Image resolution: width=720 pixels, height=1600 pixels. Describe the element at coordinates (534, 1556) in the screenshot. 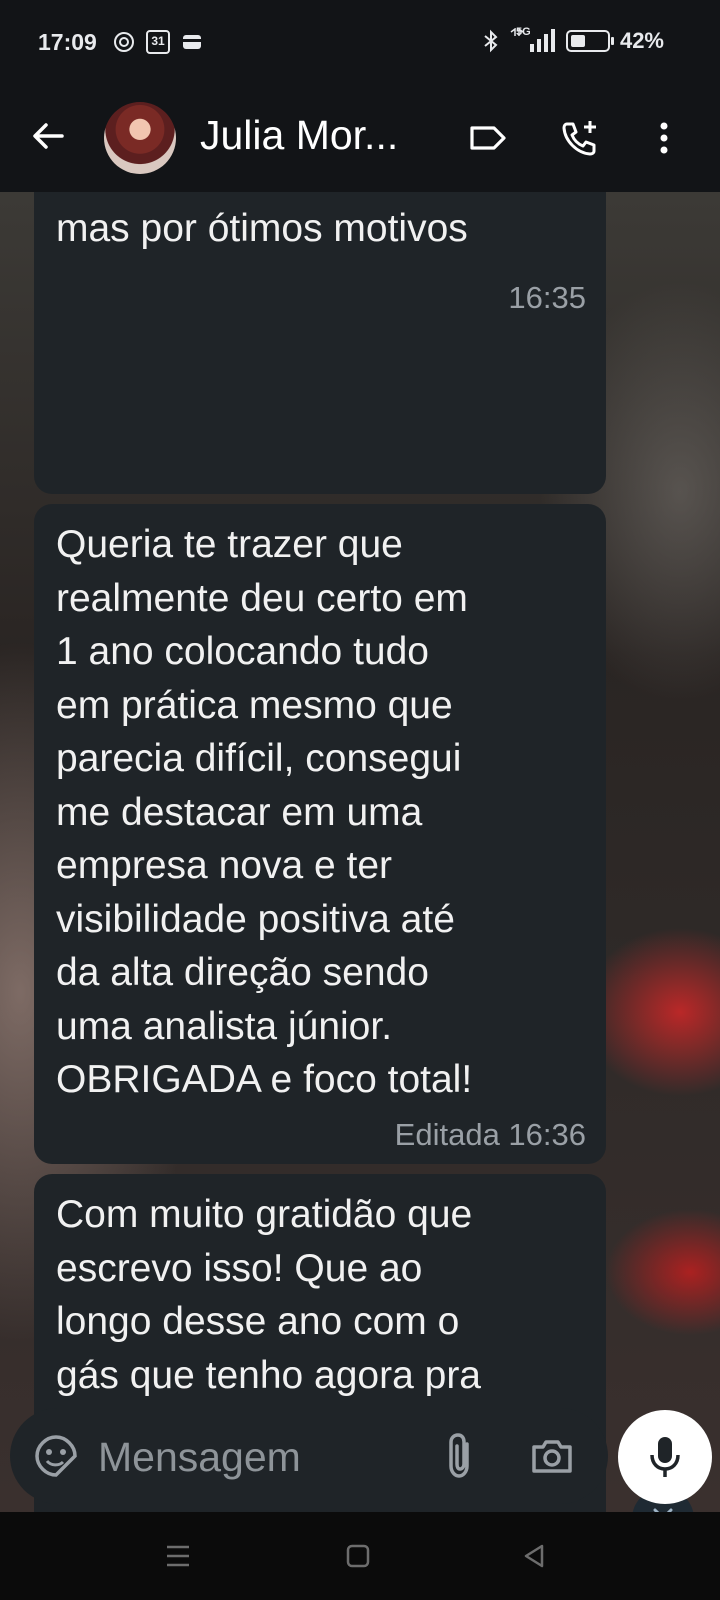

I see `back-icon` at that location.